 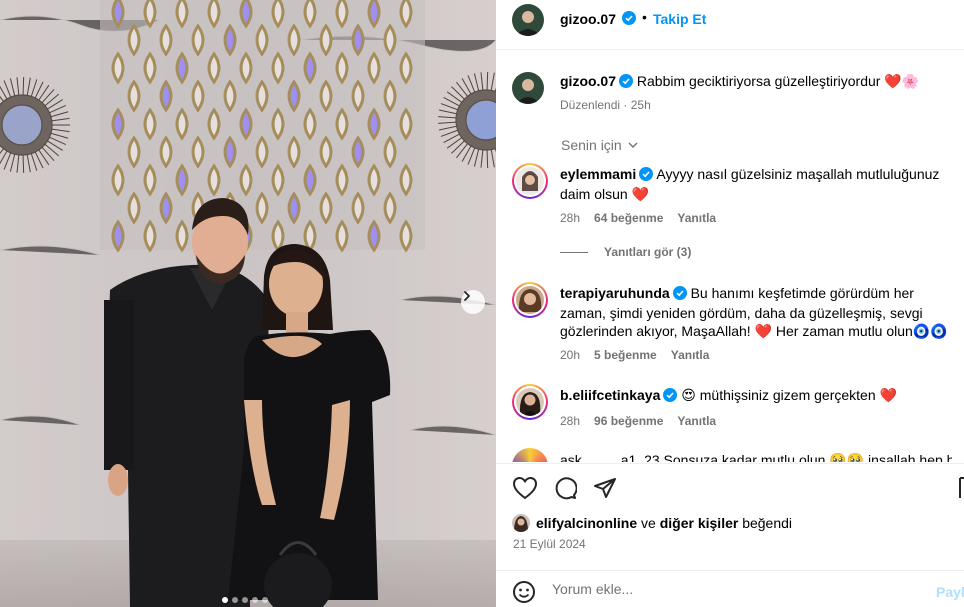 I want to click on liker-avatar, so click(x=521, y=523).